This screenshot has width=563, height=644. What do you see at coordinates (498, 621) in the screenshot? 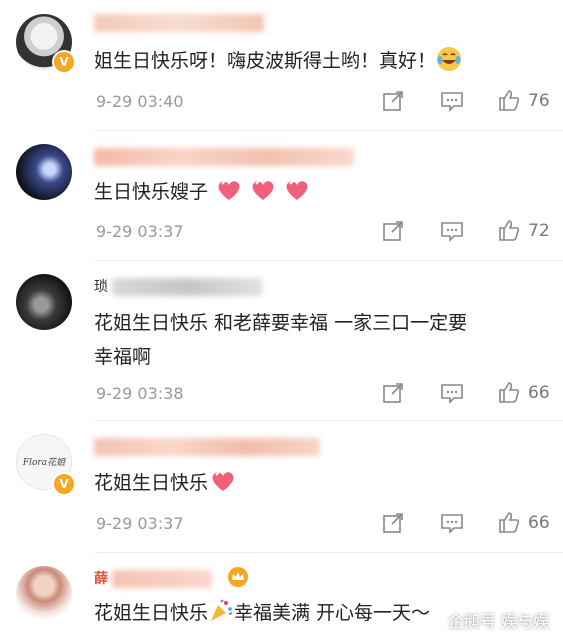
I see `watermark: 企鹅号 娱与娱` at bounding box center [498, 621].